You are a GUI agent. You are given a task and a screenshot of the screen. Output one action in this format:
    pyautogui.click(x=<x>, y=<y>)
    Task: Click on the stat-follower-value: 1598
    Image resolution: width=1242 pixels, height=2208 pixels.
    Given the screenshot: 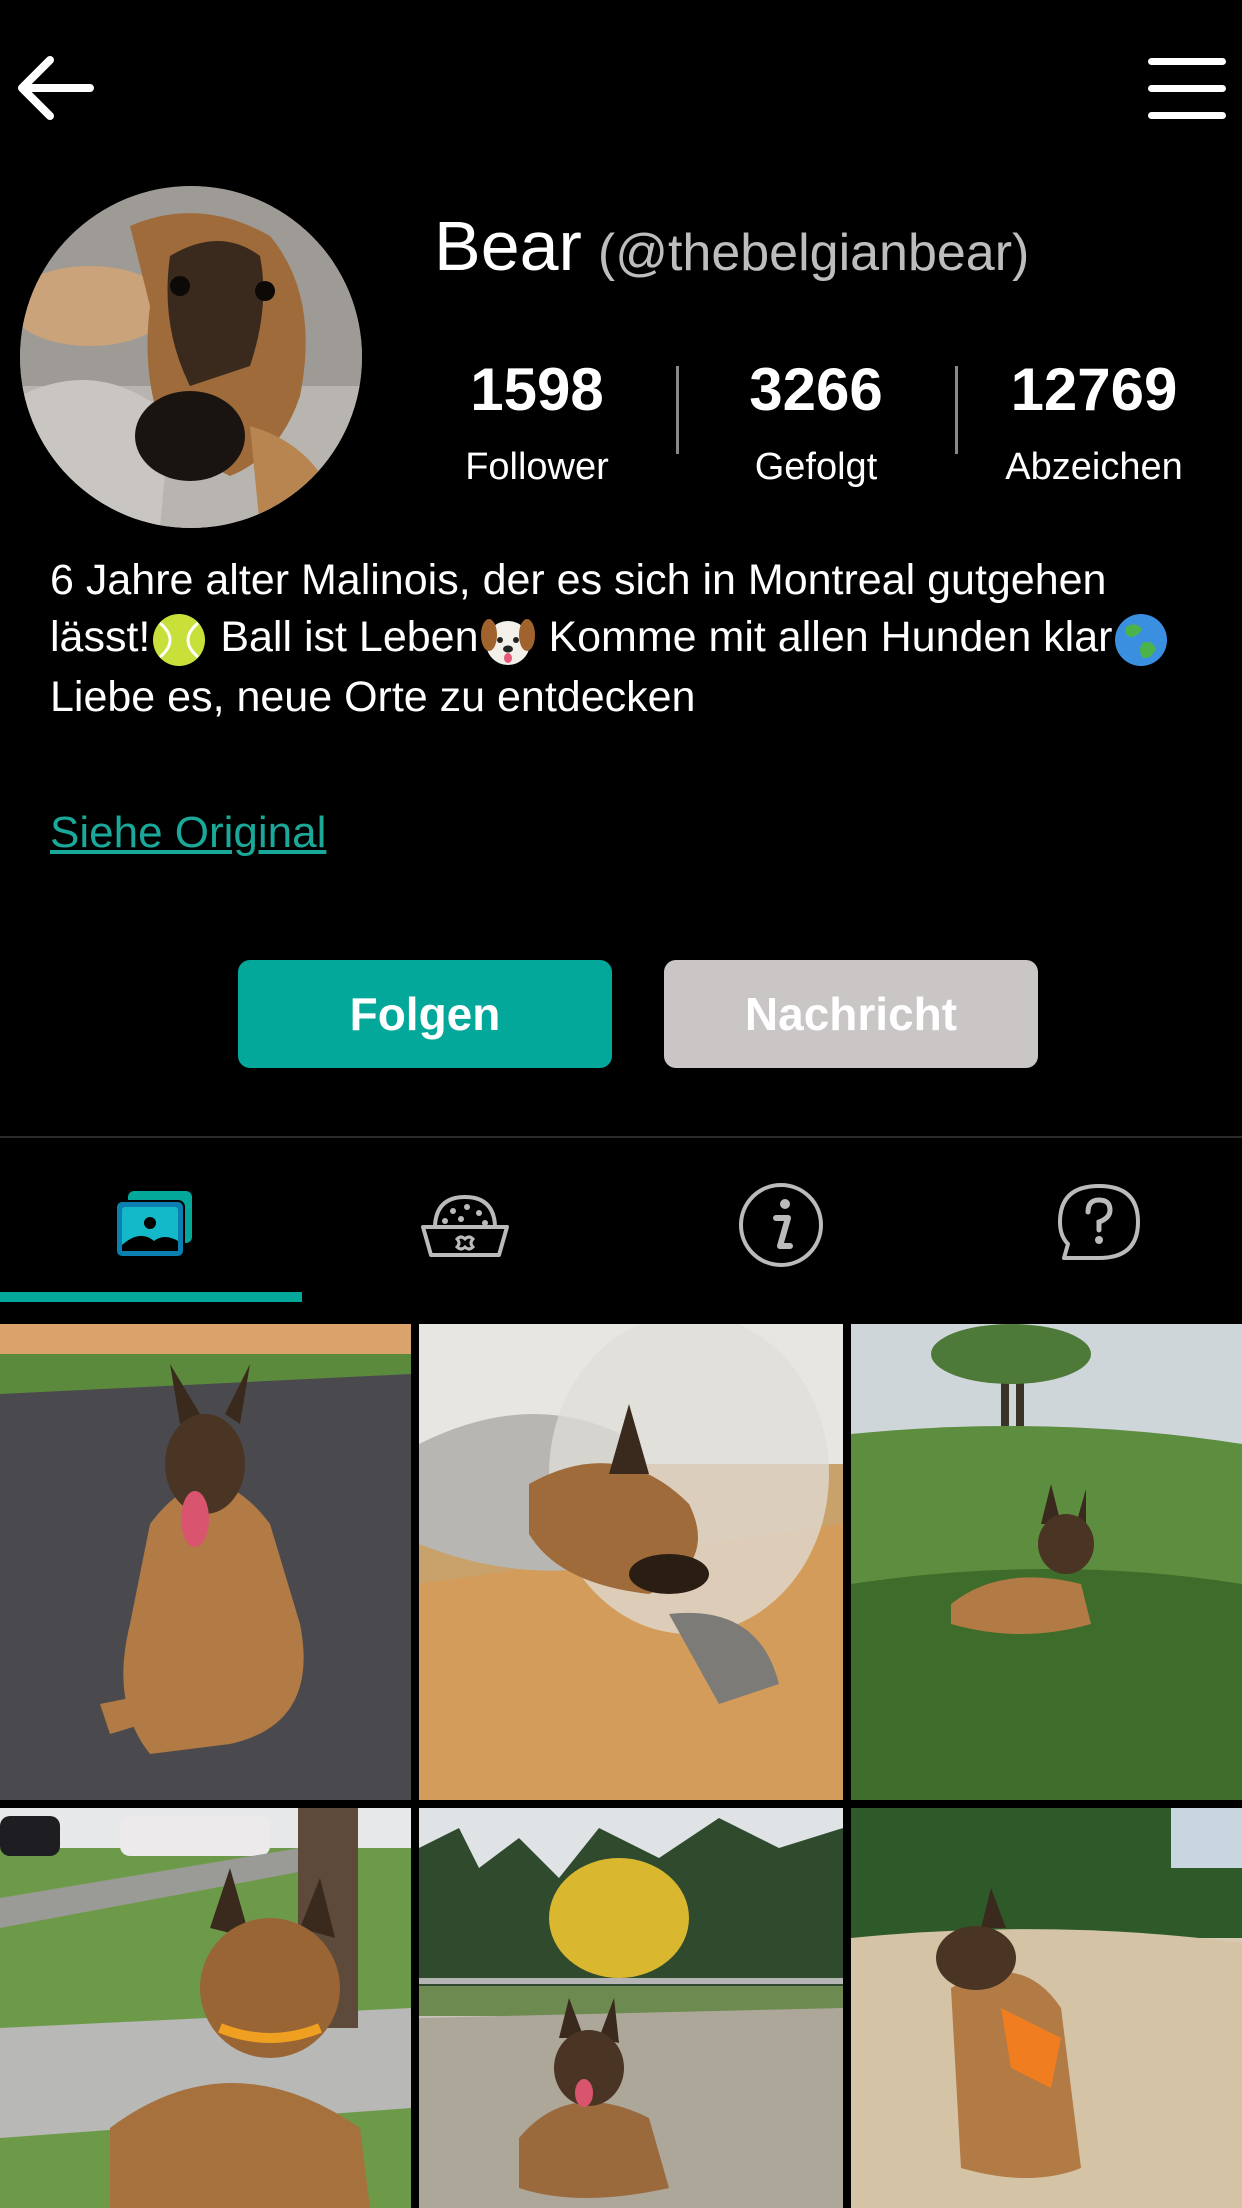 What is the action you would take?
    pyautogui.click(x=537, y=389)
    